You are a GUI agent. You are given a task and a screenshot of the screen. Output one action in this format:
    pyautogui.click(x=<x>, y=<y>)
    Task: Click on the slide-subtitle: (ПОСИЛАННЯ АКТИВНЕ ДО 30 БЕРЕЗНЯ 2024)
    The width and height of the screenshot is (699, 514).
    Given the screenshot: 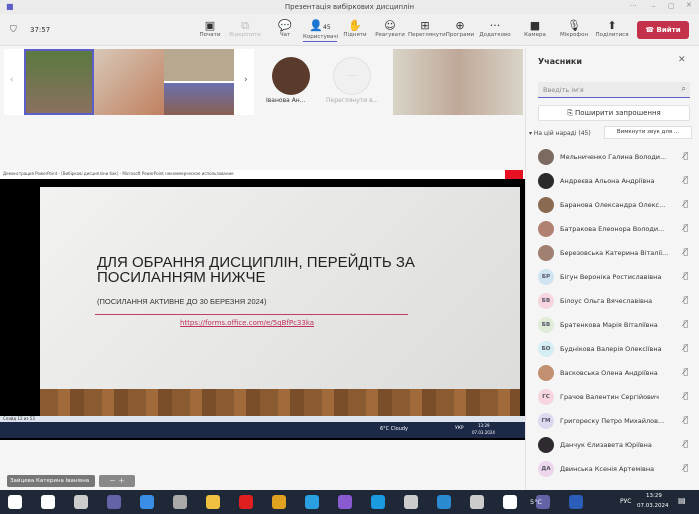 What is the action you would take?
    pyautogui.click(x=182, y=301)
    